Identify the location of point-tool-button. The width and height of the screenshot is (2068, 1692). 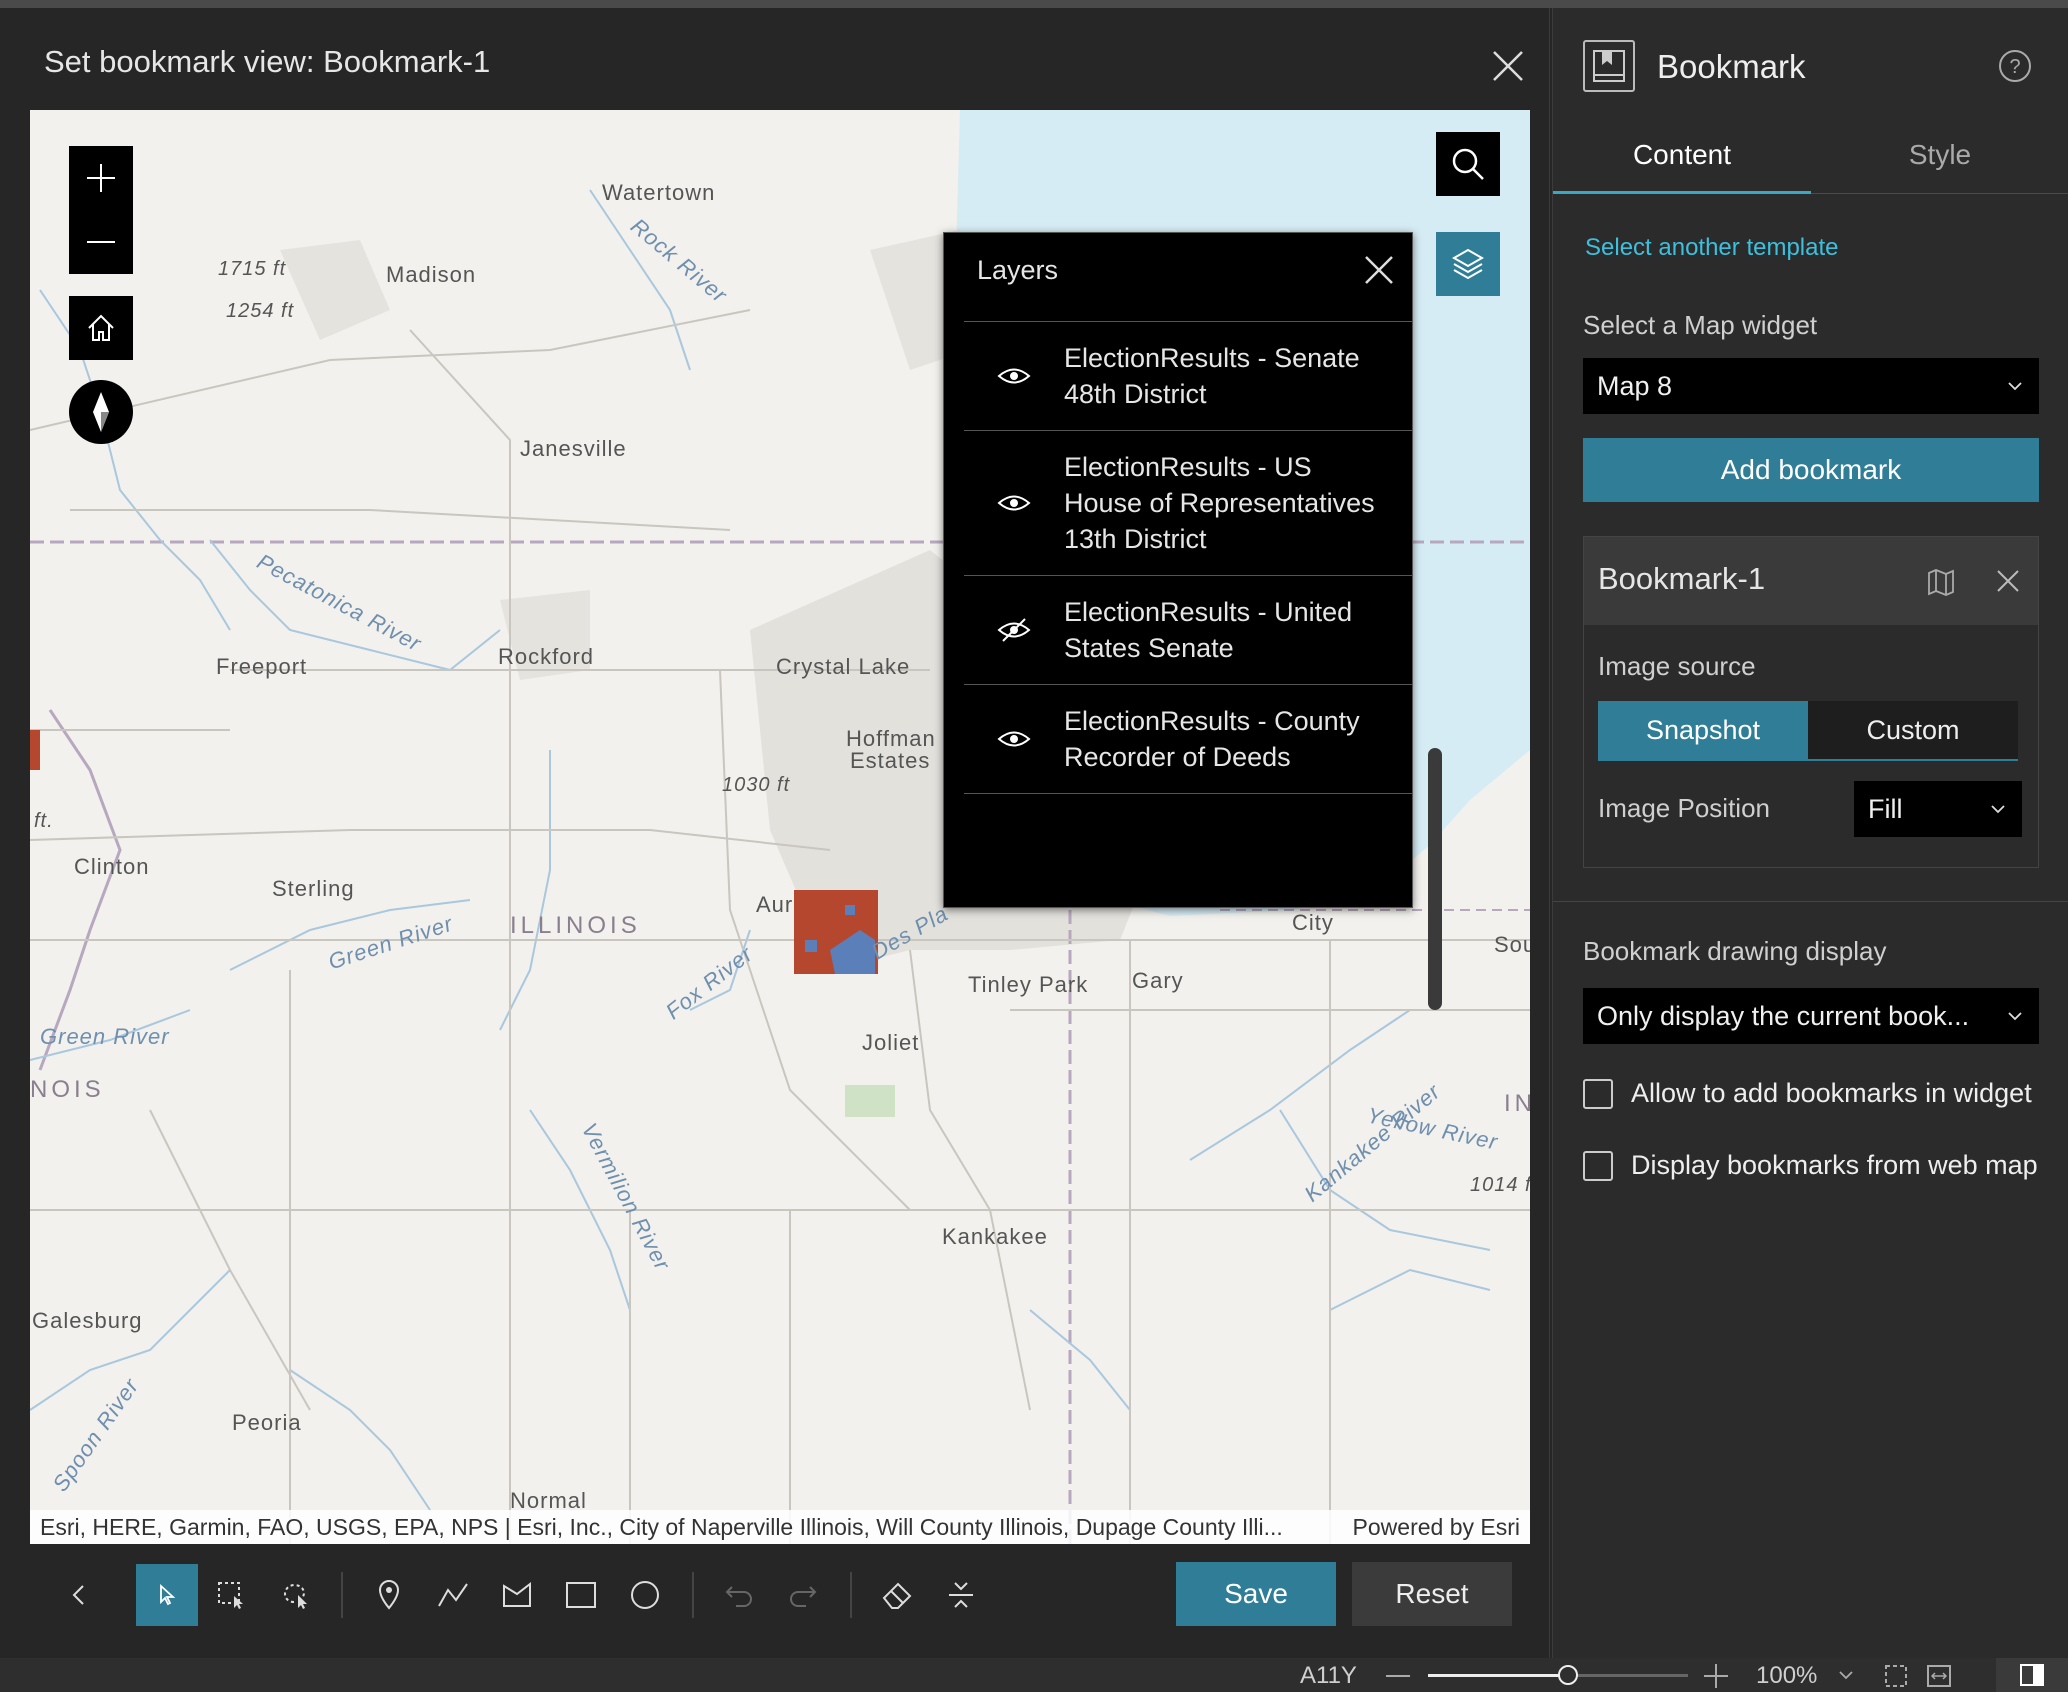
(389, 1595).